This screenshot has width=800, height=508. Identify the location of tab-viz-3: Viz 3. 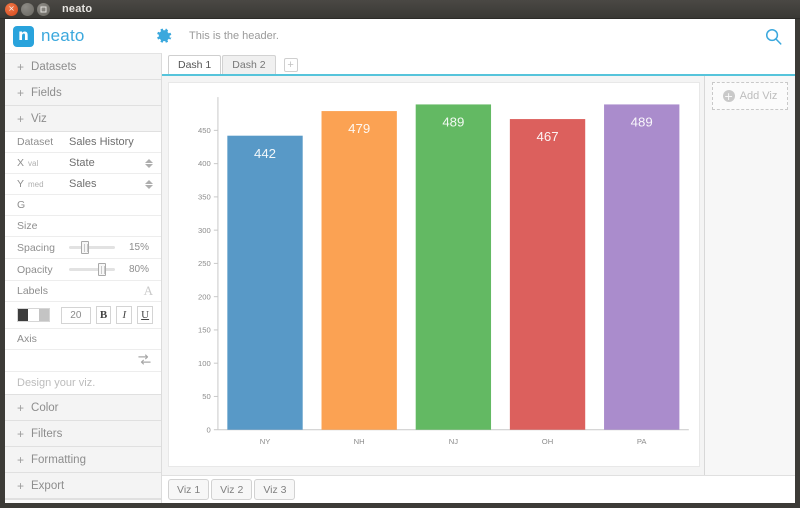
(275, 489).